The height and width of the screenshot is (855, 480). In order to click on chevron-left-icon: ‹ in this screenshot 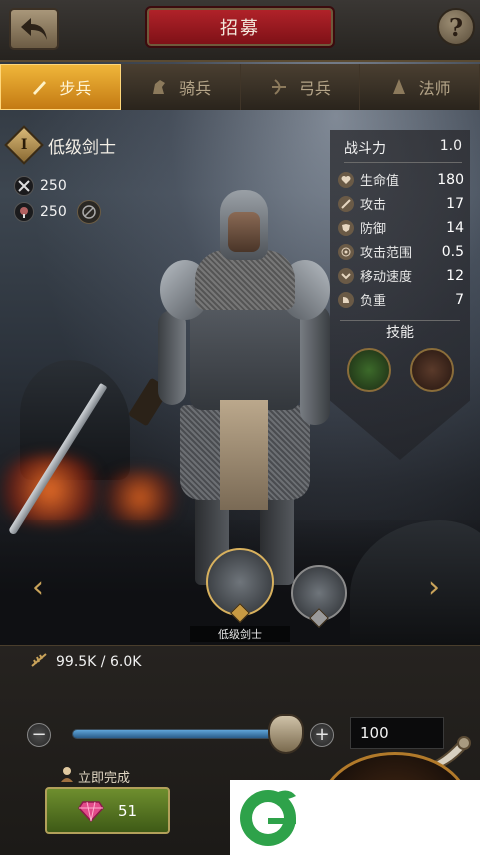, I will do `click(38, 587)`.